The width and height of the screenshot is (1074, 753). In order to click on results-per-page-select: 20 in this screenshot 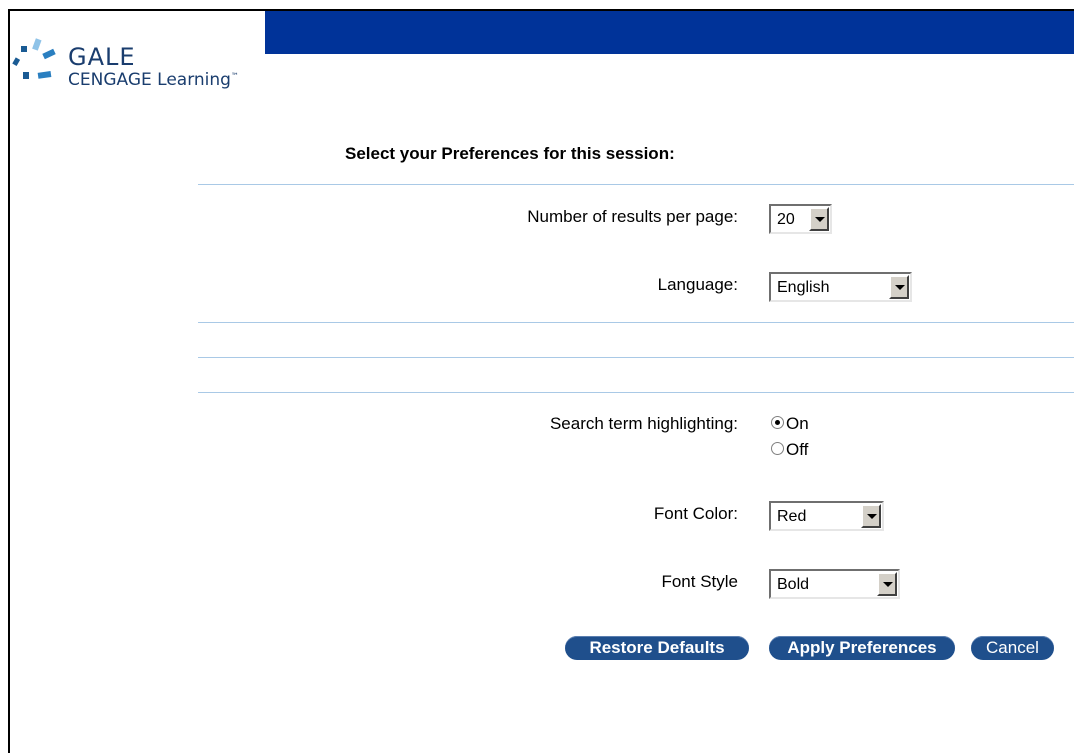, I will do `click(800, 219)`.